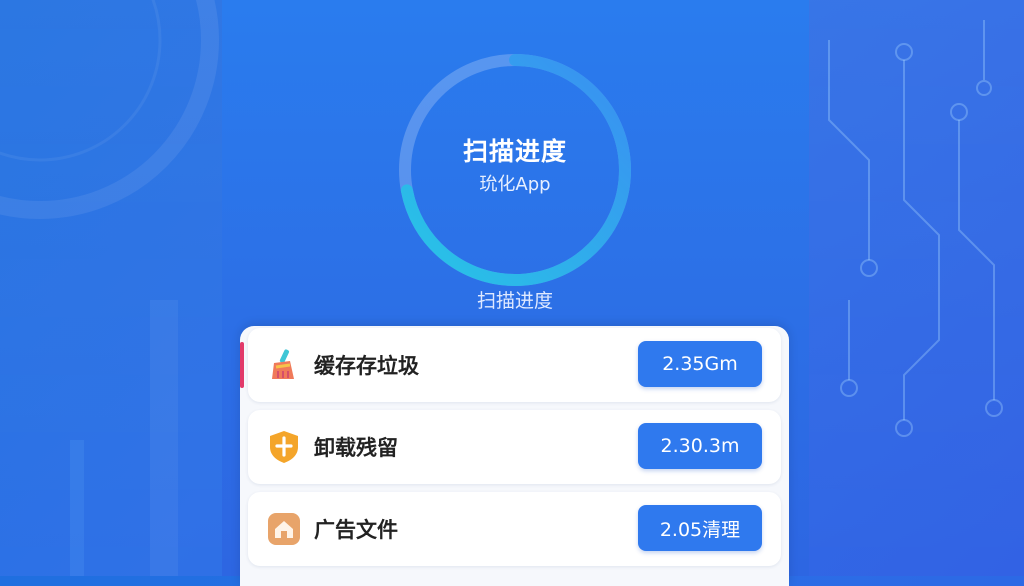 The height and width of the screenshot is (586, 1024). Describe the element at coordinates (700, 528) in the screenshot. I see `ad-files-clean-button: 2.05清理` at that location.